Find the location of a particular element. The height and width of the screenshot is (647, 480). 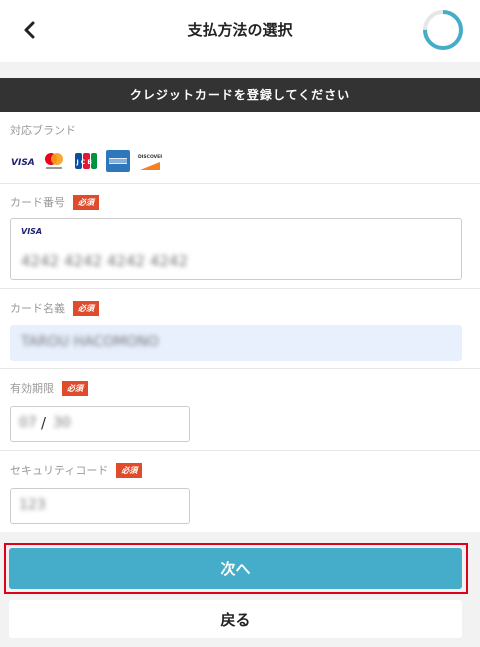

card-name-input: TAROU HACOMONO is located at coordinates (236, 343).